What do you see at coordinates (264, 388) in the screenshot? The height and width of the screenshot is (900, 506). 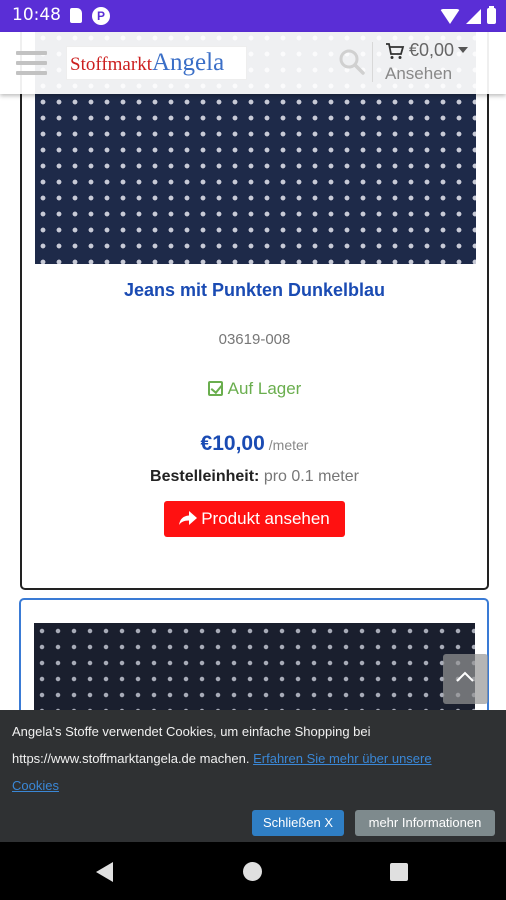 I see `stock-label: Auf Lager` at bounding box center [264, 388].